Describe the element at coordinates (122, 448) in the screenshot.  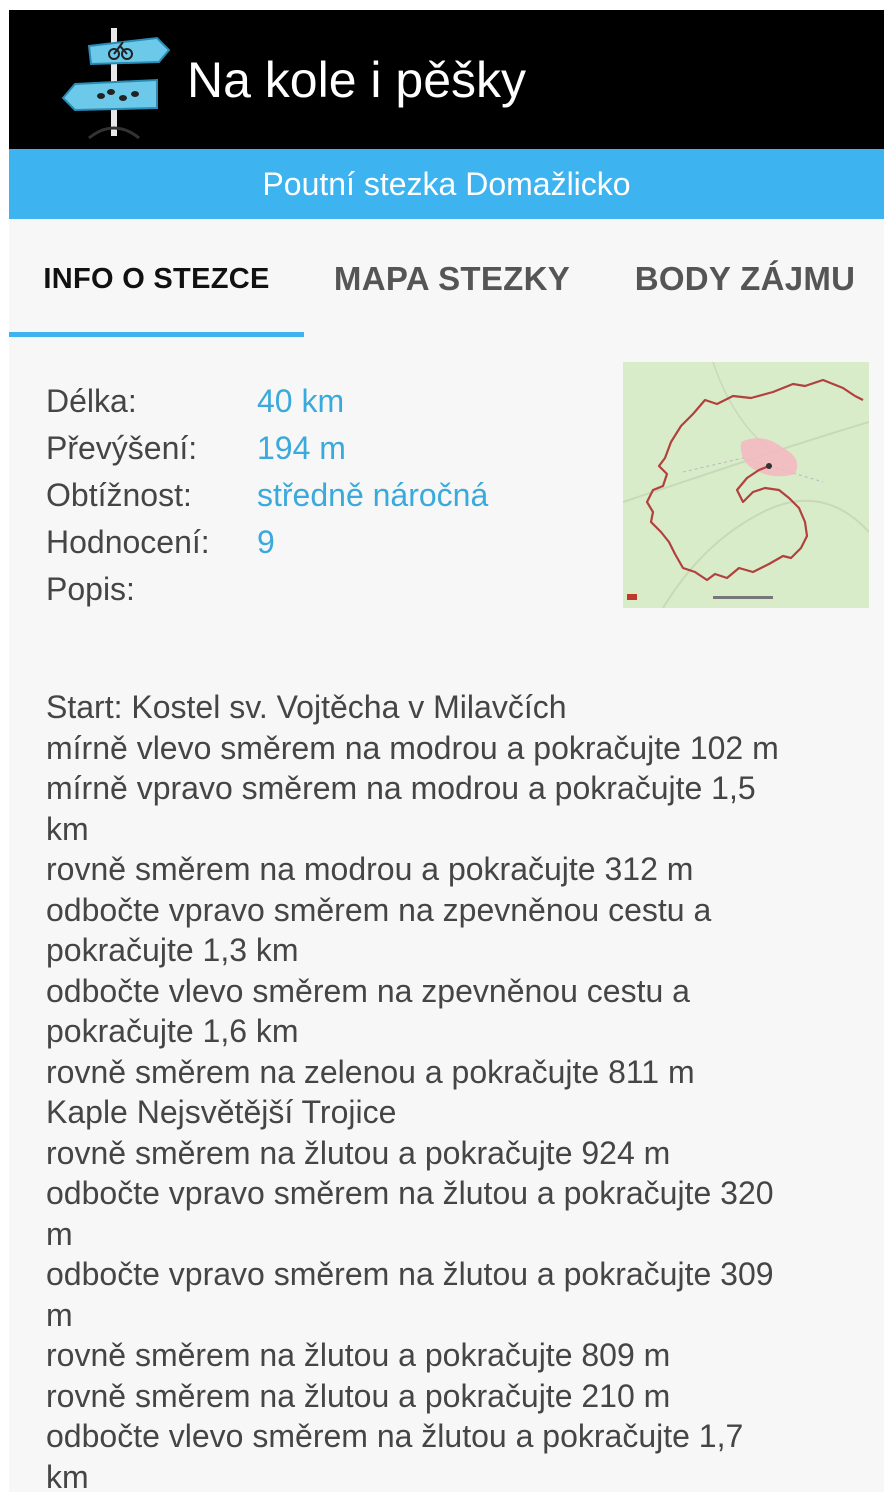
I see `elevation-label: Převýšení:` at that location.